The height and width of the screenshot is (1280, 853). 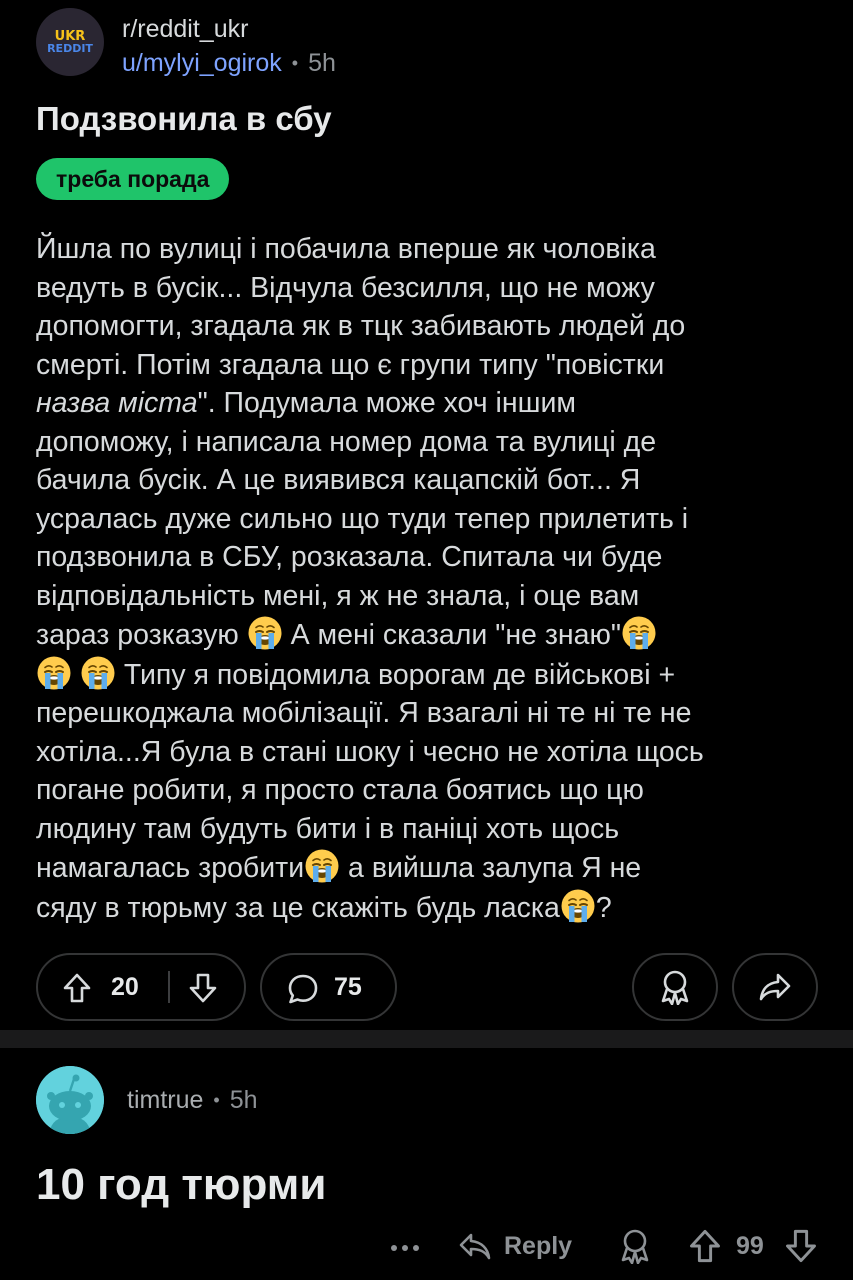 What do you see at coordinates (298, 907) in the screenshot?
I see `body-segment: сяду в тюрьму за це скажіть будь ласка` at bounding box center [298, 907].